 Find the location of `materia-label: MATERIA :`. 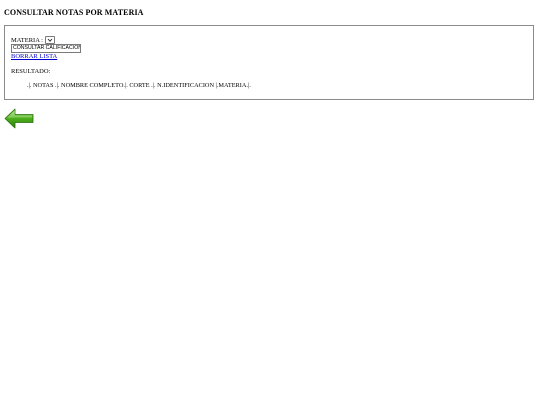

materia-label: MATERIA : is located at coordinates (27, 40).